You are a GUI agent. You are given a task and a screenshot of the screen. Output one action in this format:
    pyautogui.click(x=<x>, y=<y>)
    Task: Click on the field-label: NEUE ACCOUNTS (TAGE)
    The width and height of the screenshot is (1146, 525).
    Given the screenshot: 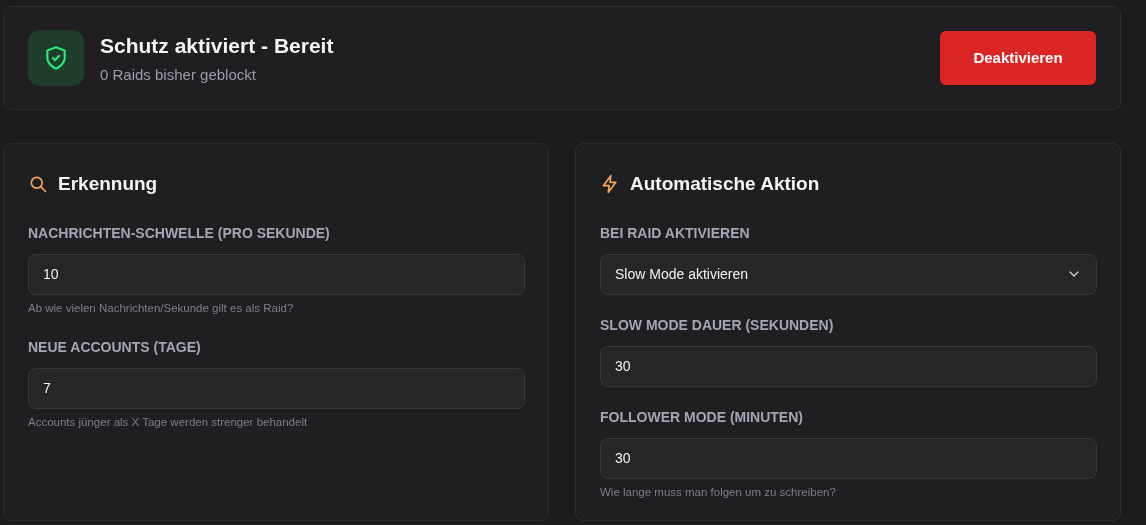 What is the action you would take?
    pyautogui.click(x=115, y=347)
    